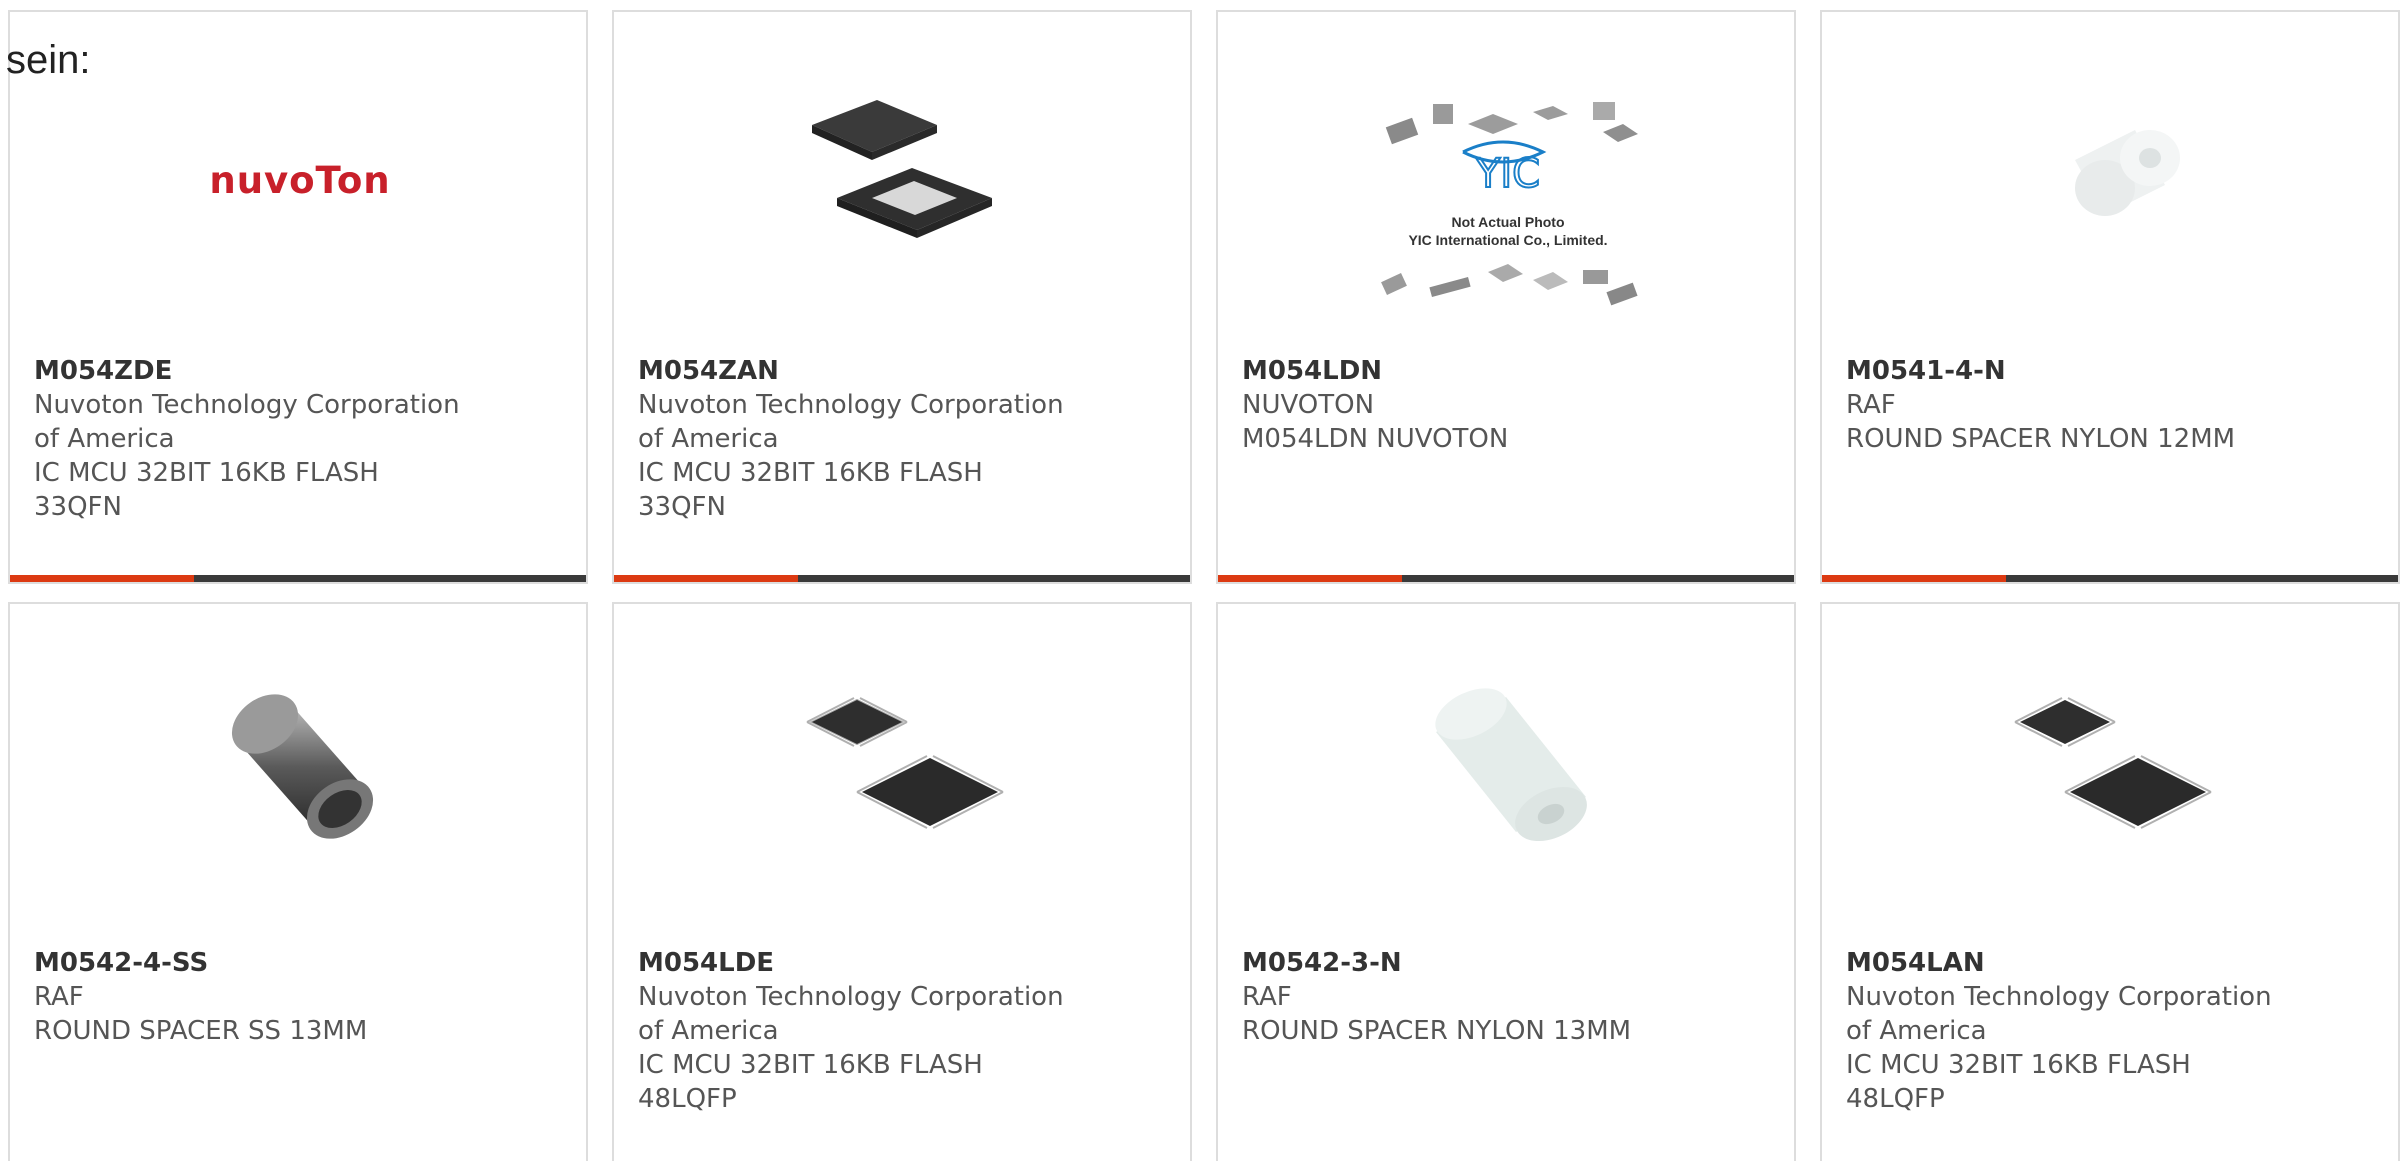  What do you see at coordinates (298, 881) in the screenshot?
I see `product-card: M0542-4-SS RAF ROUND SPACER SS 13MM` at bounding box center [298, 881].